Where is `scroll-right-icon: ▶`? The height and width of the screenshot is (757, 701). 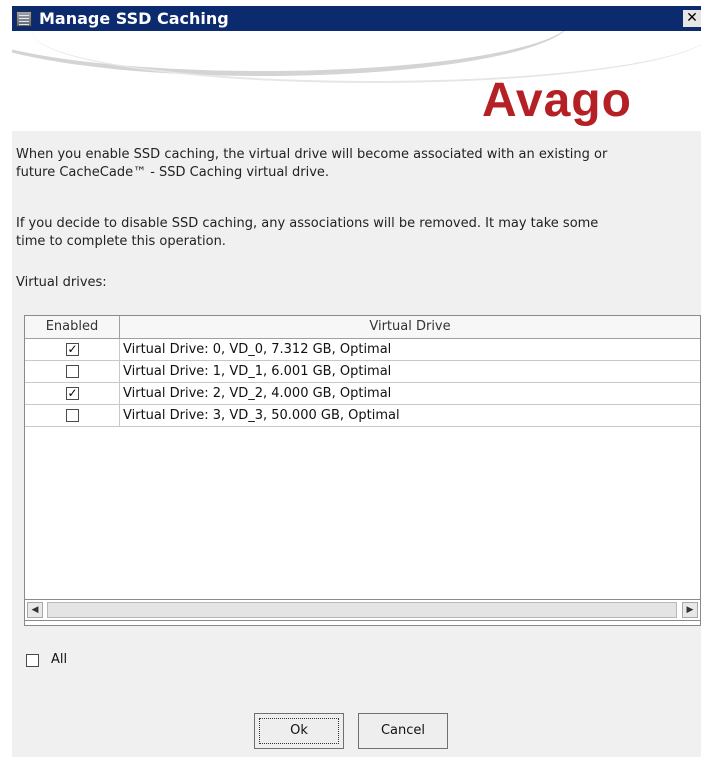
scroll-right-icon: ▶ is located at coordinates (690, 610).